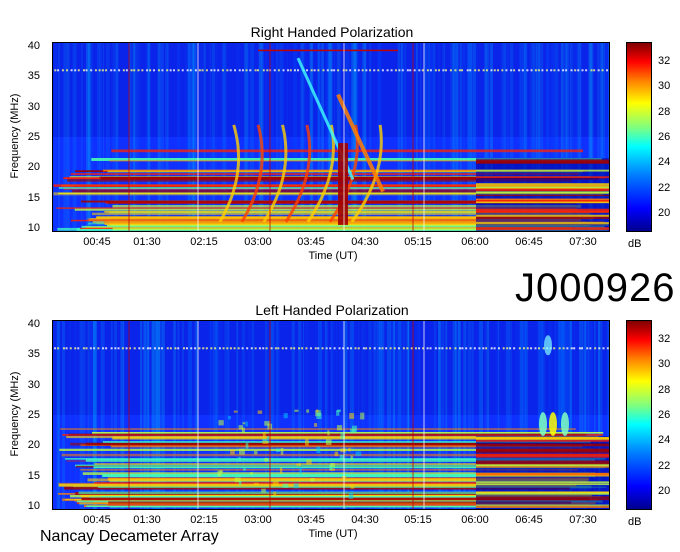 The image size is (680, 552). Describe the element at coordinates (639, 137) in the screenshot. I see `top-colorbar` at that location.